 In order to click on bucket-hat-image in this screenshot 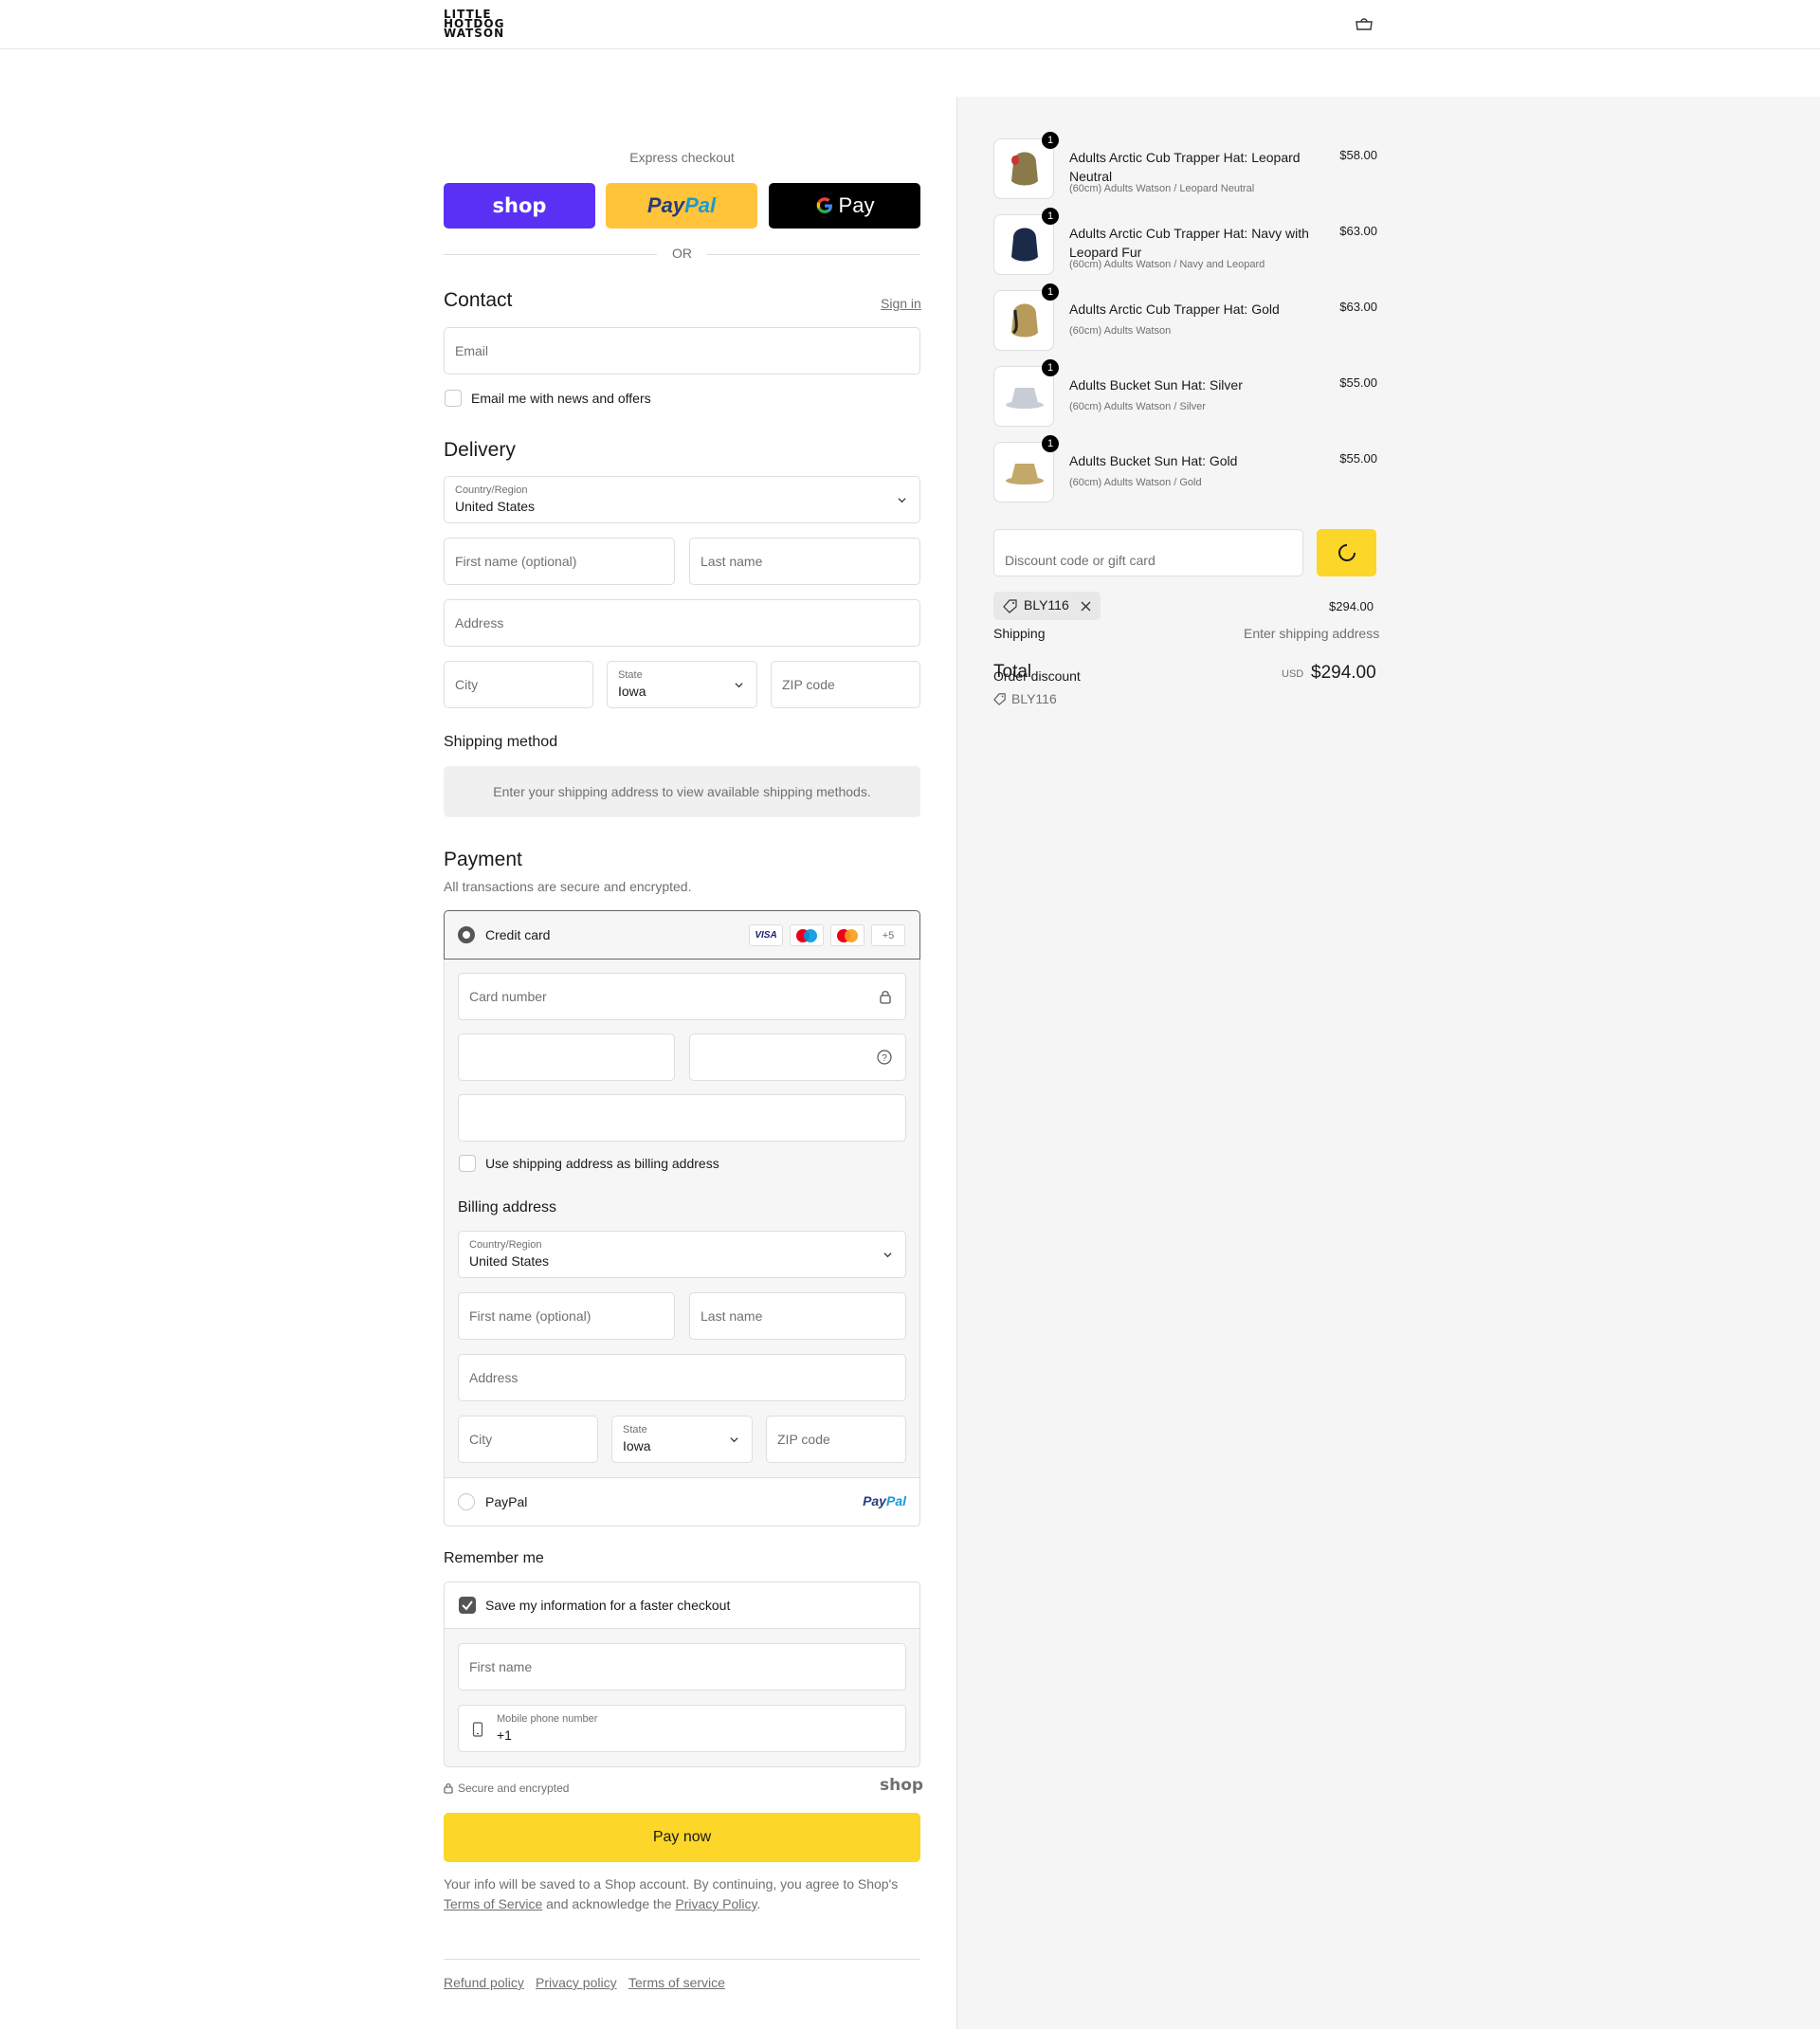, I will do `click(1025, 398)`.